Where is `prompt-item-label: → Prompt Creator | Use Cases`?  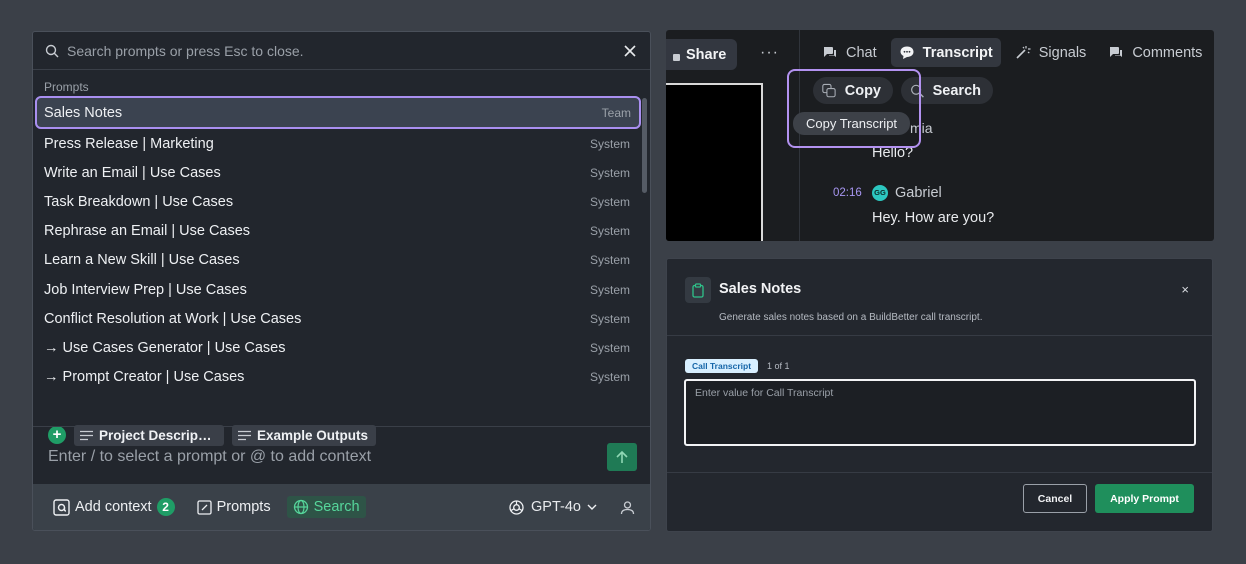 prompt-item-label: → Prompt Creator | Use Cases is located at coordinates (144, 377).